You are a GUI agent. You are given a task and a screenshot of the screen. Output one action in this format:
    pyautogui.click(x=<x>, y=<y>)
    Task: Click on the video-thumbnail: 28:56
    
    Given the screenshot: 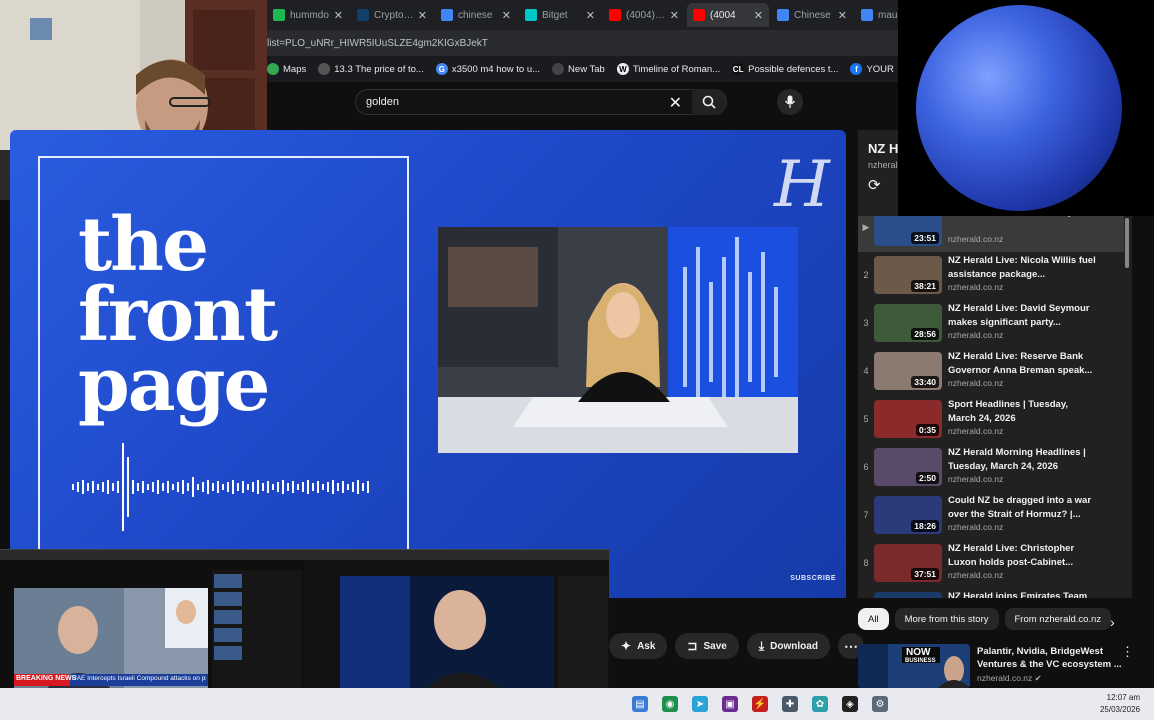 What is the action you would take?
    pyautogui.click(x=908, y=323)
    